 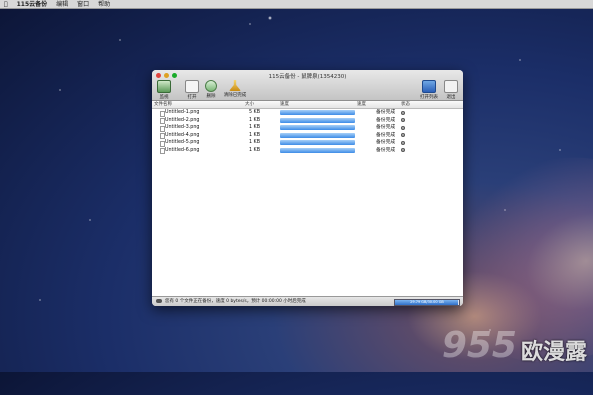 I want to click on logout-icon, so click(x=451, y=86).